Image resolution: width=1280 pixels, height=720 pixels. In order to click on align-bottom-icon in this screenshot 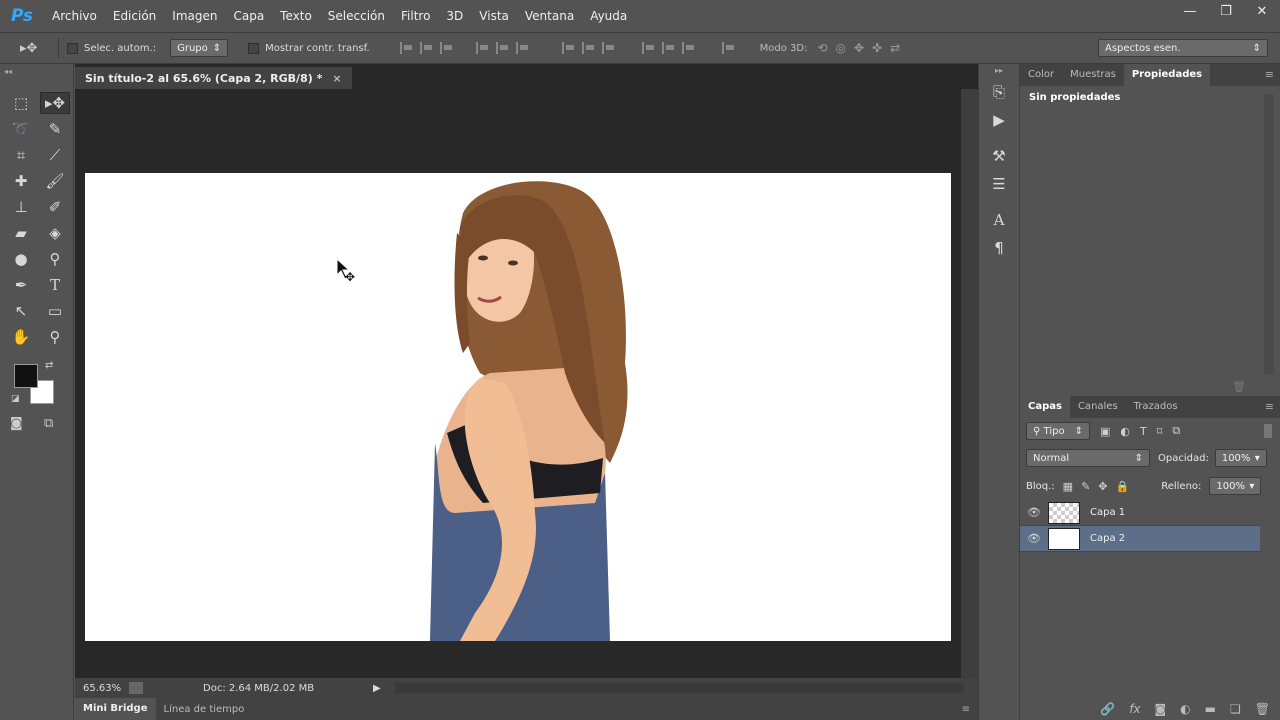, I will do `click(446, 48)`.